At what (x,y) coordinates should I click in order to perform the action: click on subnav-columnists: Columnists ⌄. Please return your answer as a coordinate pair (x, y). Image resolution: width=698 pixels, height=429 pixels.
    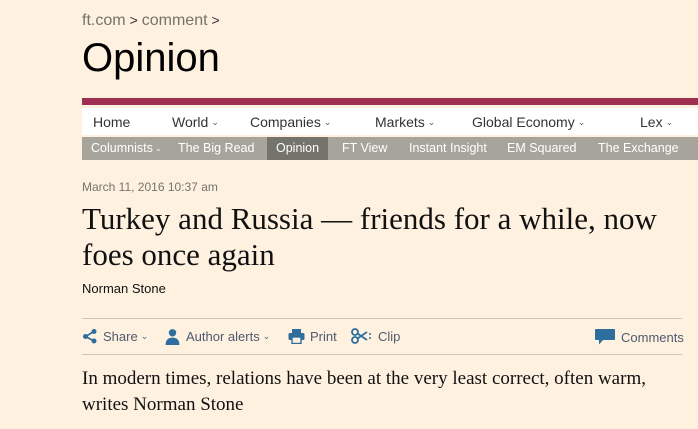
    Looking at the image, I should click on (126, 148).